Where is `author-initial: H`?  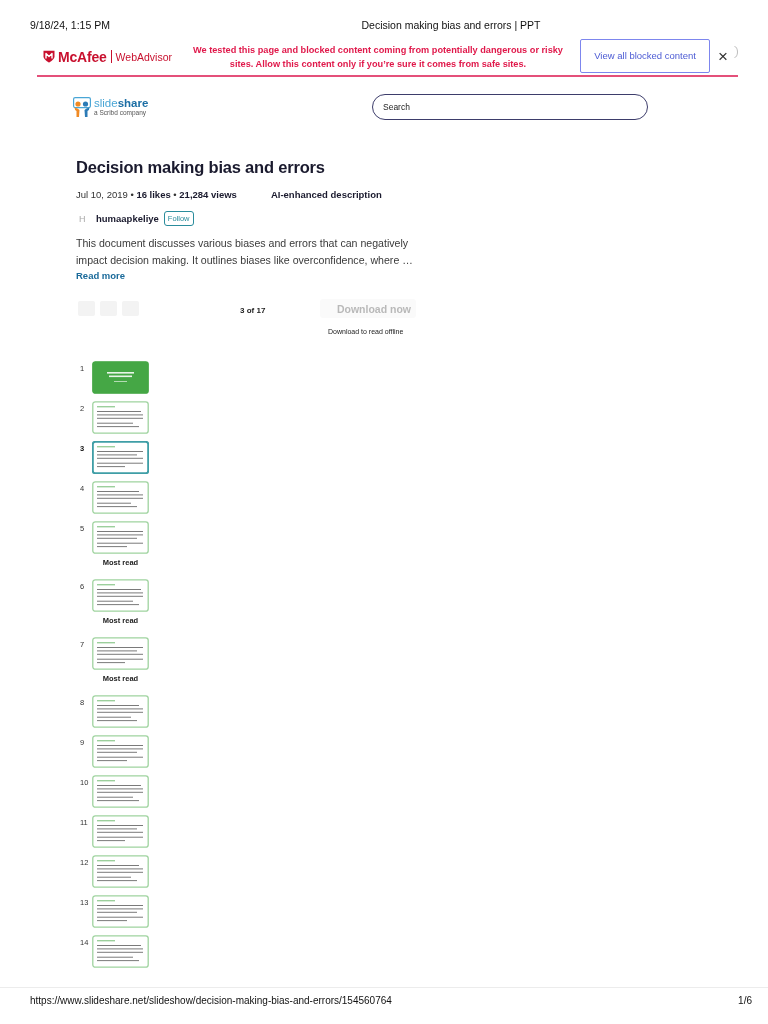
author-initial: H is located at coordinates (83, 218).